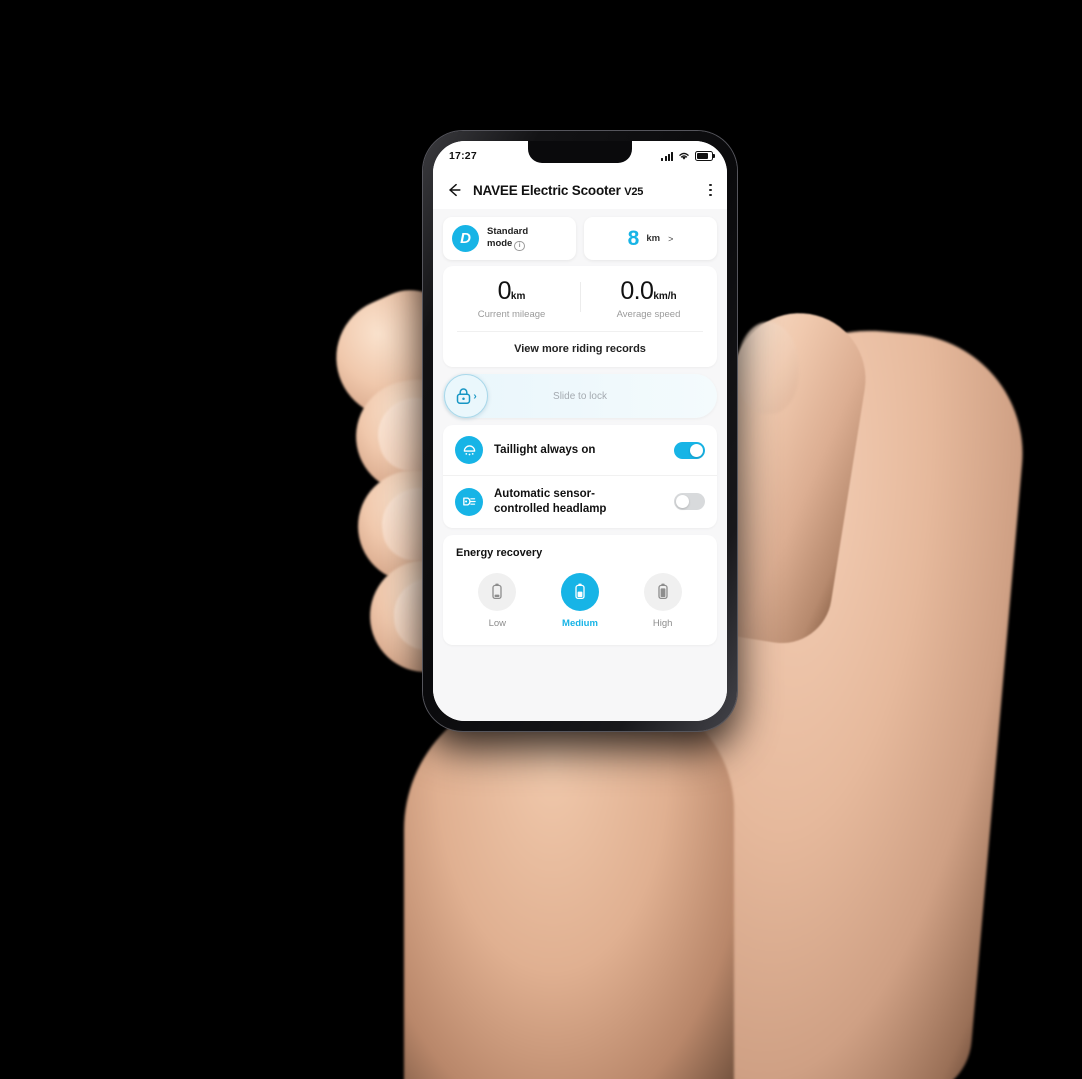 The height and width of the screenshot is (1079, 1082). I want to click on energy-option-medium-label: Medium, so click(580, 623).